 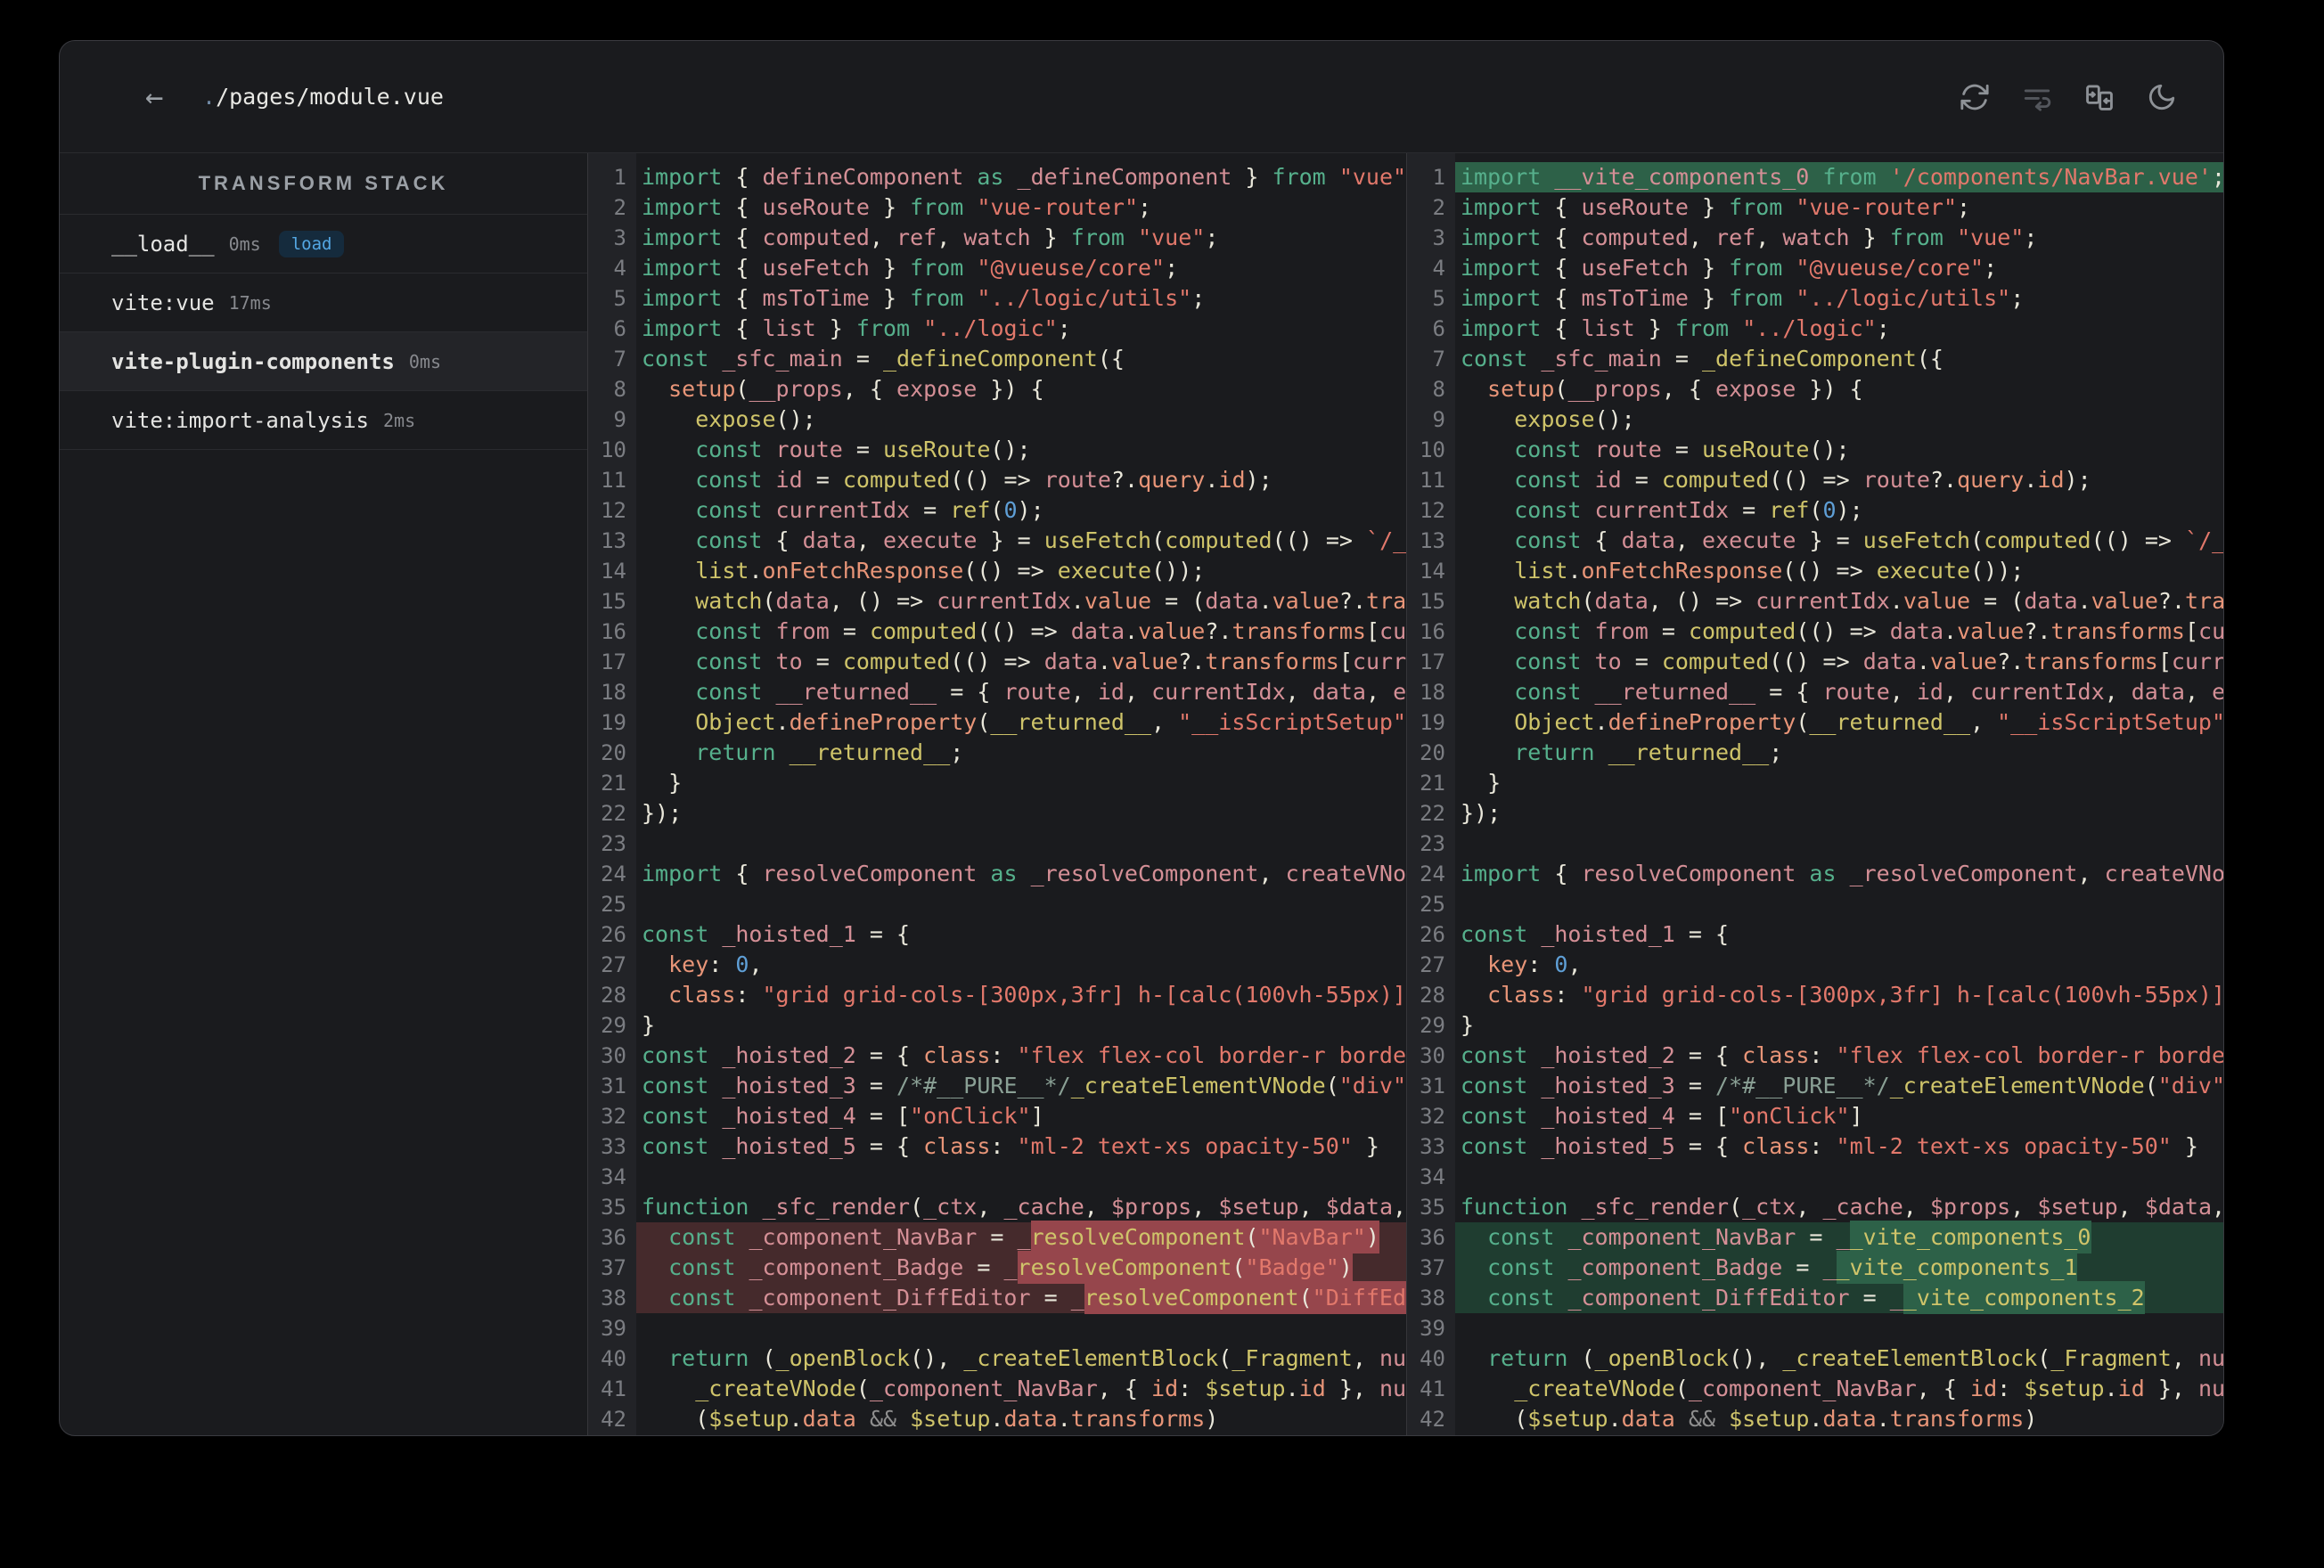 I want to click on sidebar-item--load-: __load__ 0ms load, so click(x=323, y=244).